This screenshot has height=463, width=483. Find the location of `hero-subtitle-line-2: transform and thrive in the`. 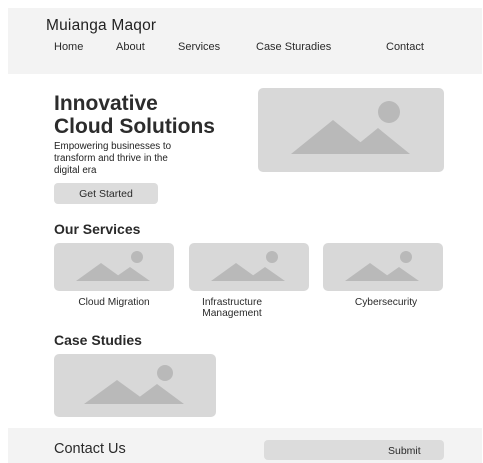

hero-subtitle-line-2: transform and thrive in the is located at coordinates (111, 158).